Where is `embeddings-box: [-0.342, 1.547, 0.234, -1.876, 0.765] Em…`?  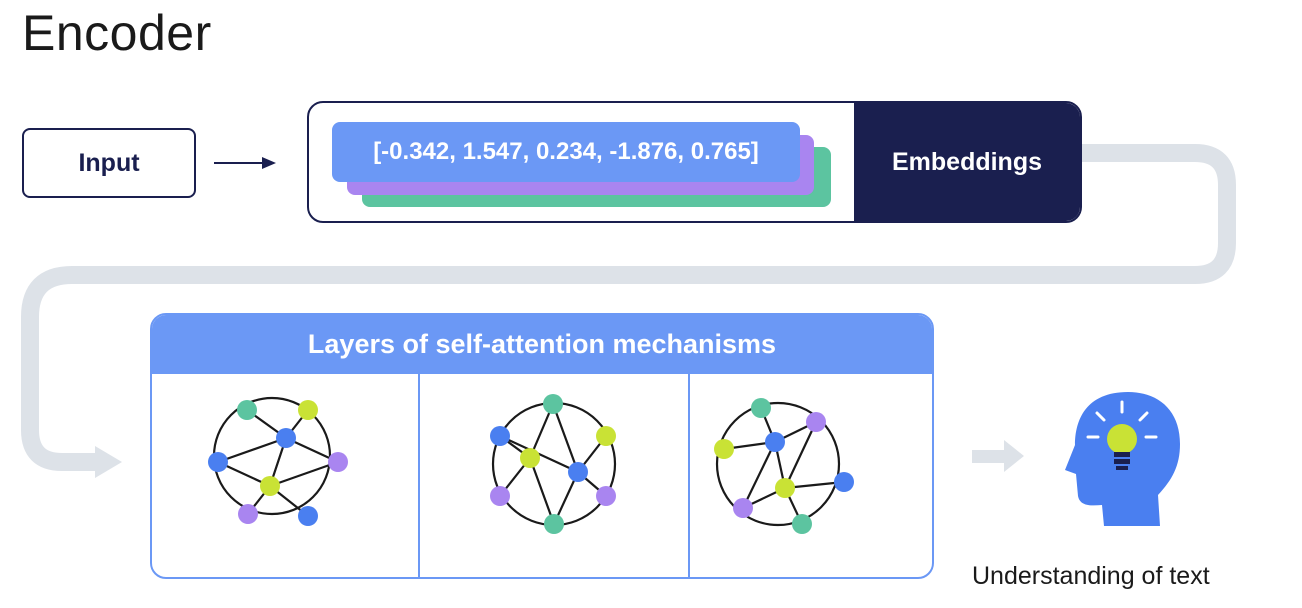 embeddings-box: [-0.342, 1.547, 0.234, -1.876, 0.765] Em… is located at coordinates (694, 162).